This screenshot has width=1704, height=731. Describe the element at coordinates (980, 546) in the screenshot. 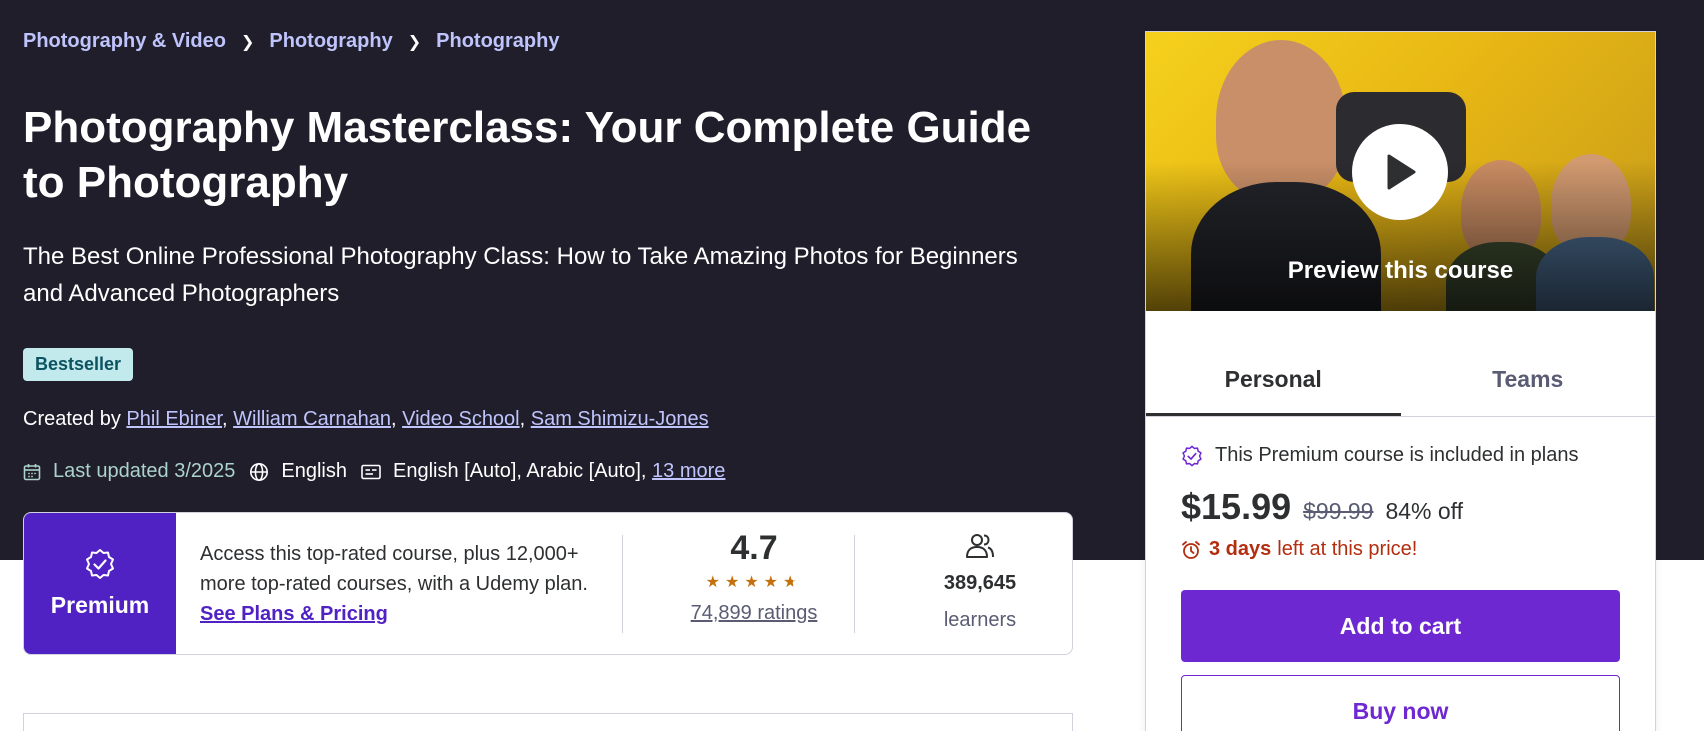

I see `users-icon` at that location.